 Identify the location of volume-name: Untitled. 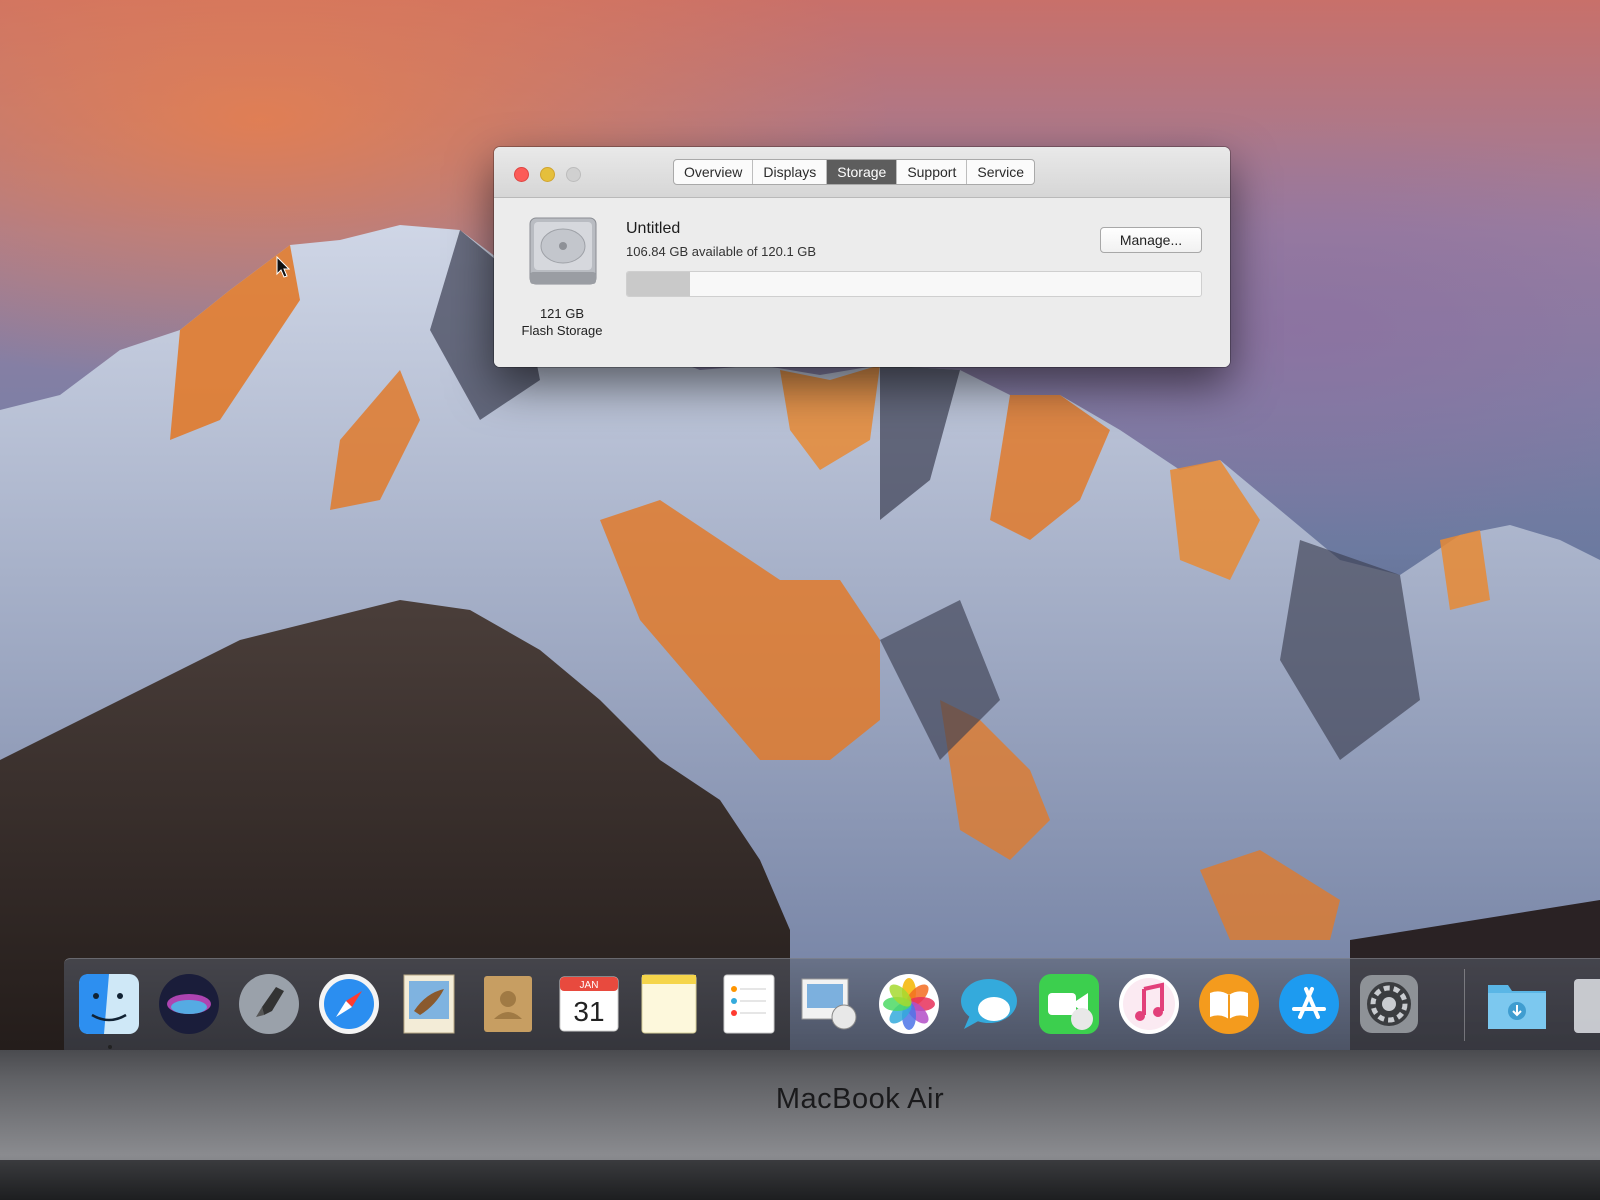
(653, 228).